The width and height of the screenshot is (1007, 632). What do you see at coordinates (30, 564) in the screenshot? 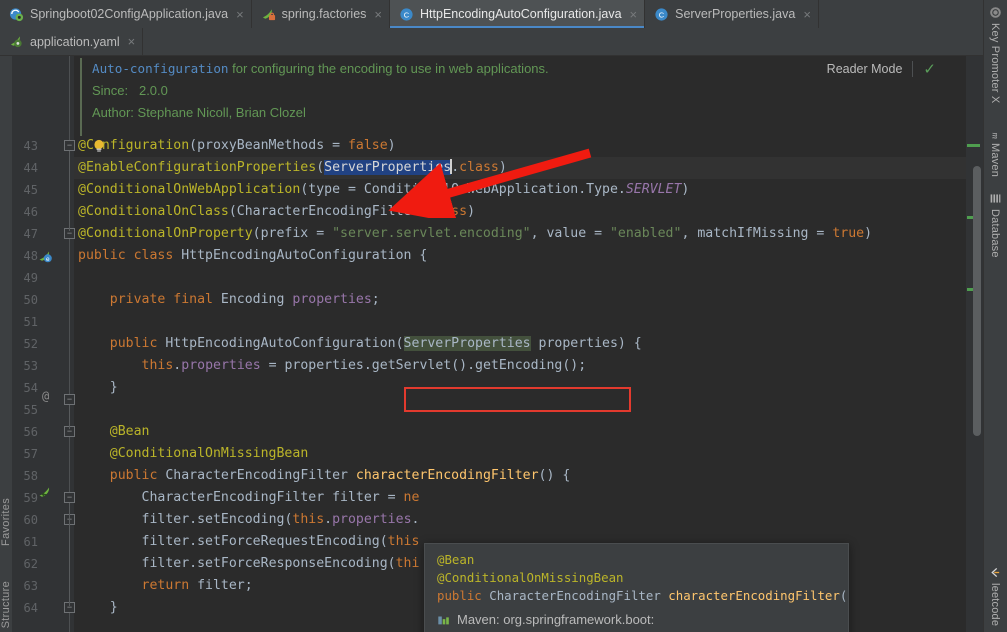
I see `line-number: 62` at bounding box center [30, 564].